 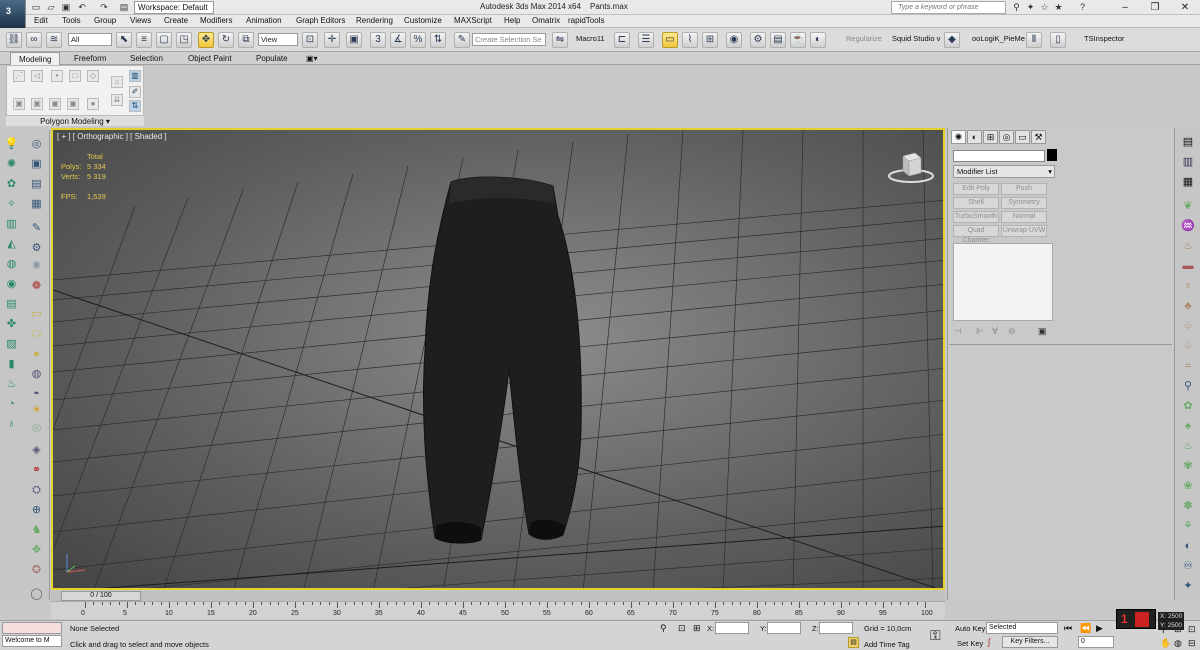 I want to click on binoculars-icon: ⚲, so click(x=1016, y=7).